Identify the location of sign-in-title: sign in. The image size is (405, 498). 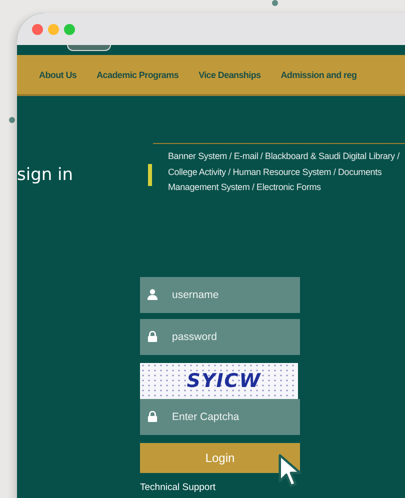
(45, 175).